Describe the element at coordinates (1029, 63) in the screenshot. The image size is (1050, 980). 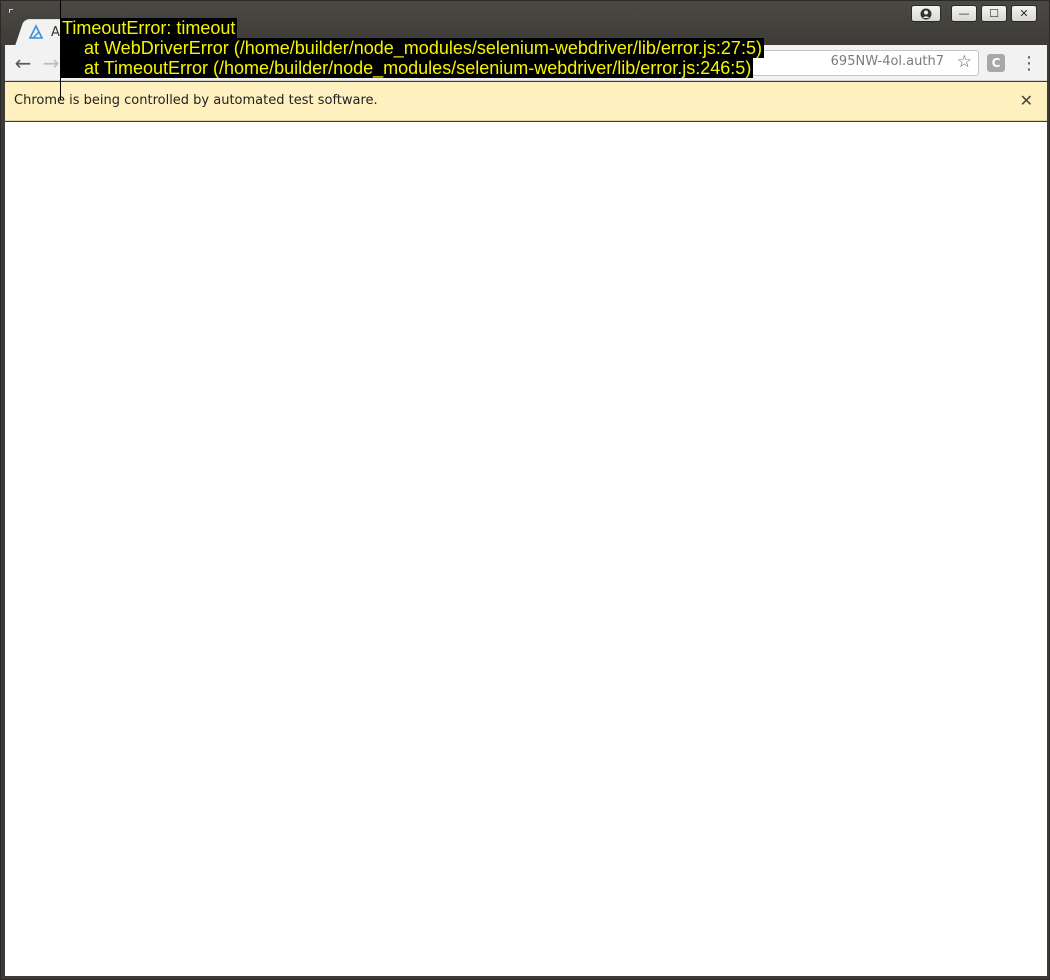
I see `browser-menu-icon: ⋮` at that location.